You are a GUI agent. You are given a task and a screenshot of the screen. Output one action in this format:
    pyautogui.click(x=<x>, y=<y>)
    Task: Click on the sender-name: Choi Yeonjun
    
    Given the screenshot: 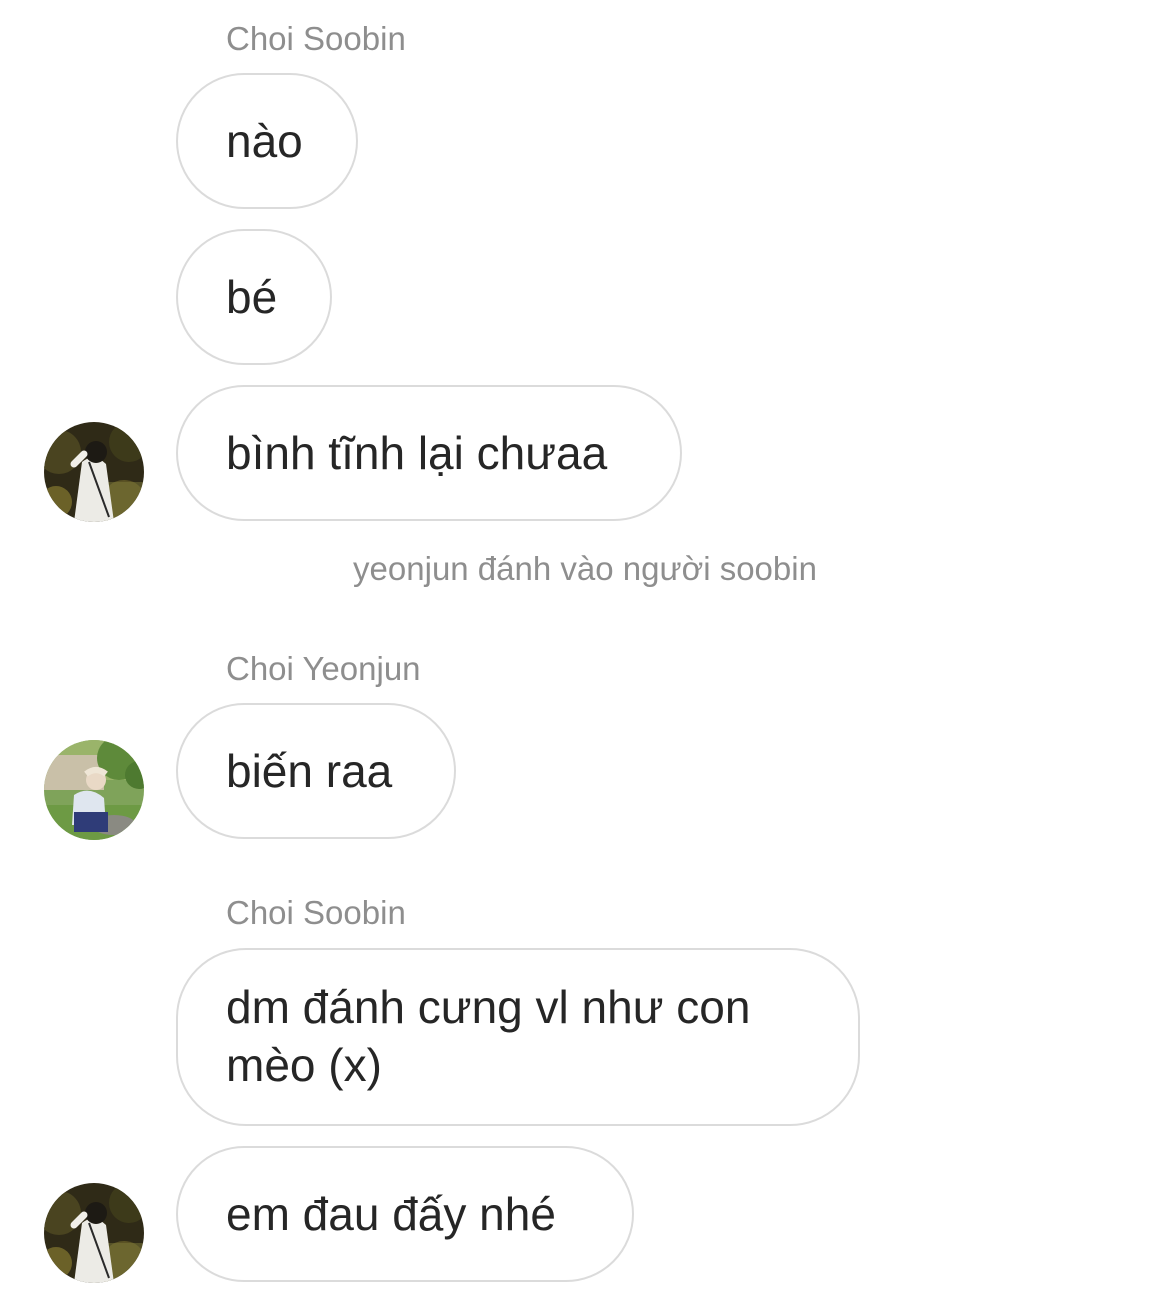 What is the action you would take?
    pyautogui.click(x=323, y=668)
    